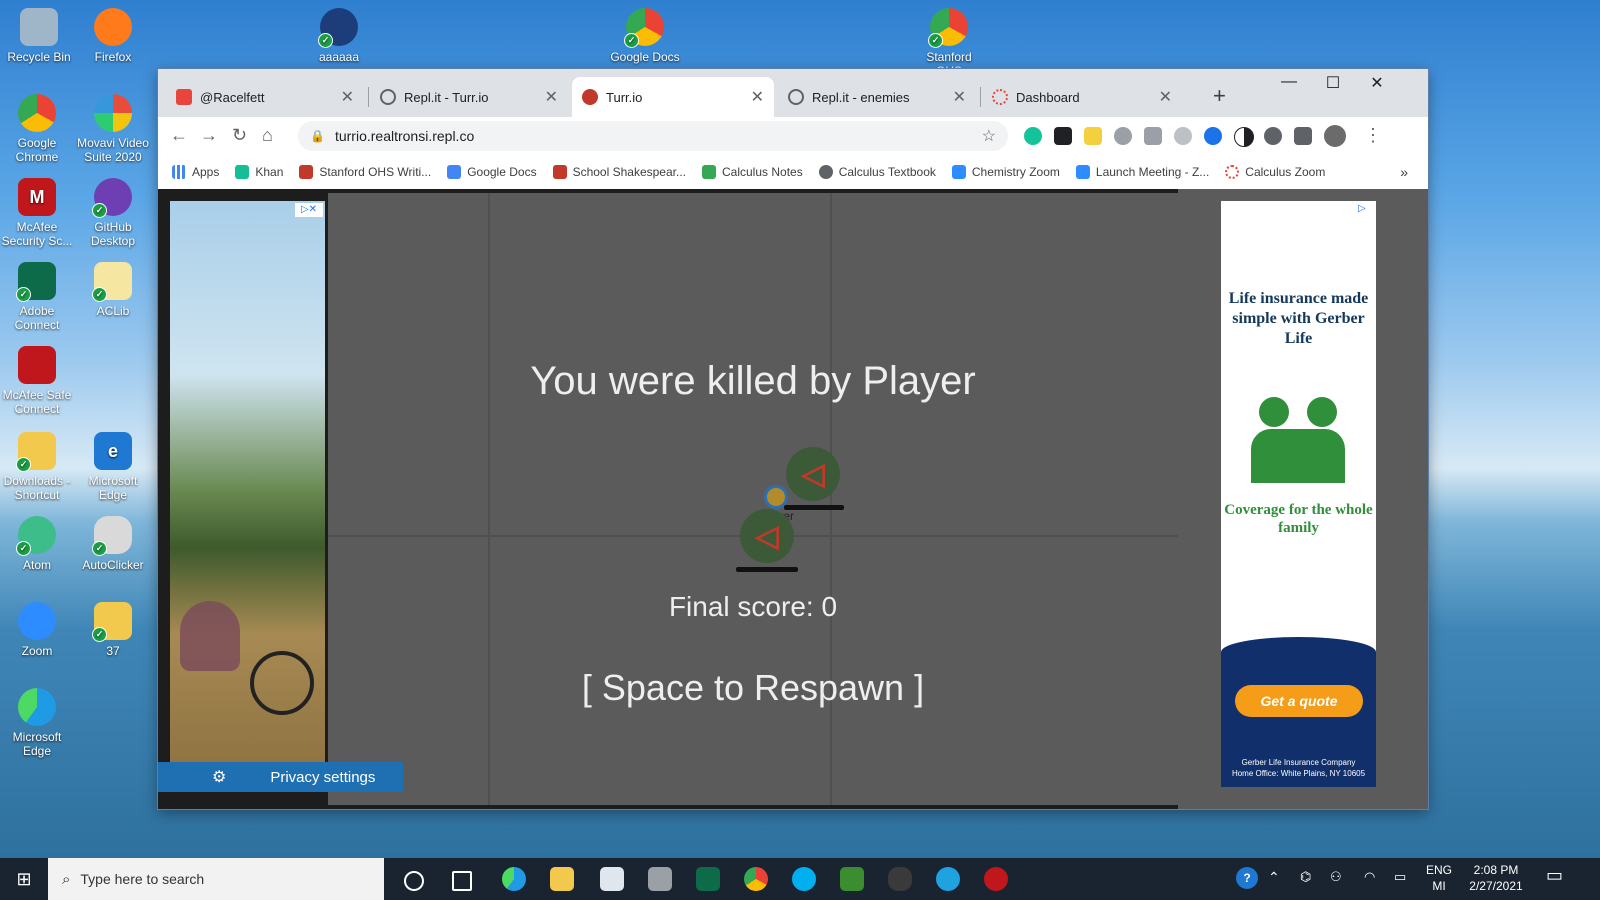  Describe the element at coordinates (37, 467) in the screenshot. I see `desktop-icon-downloads: ✓ Downloads - Shortcut` at that location.